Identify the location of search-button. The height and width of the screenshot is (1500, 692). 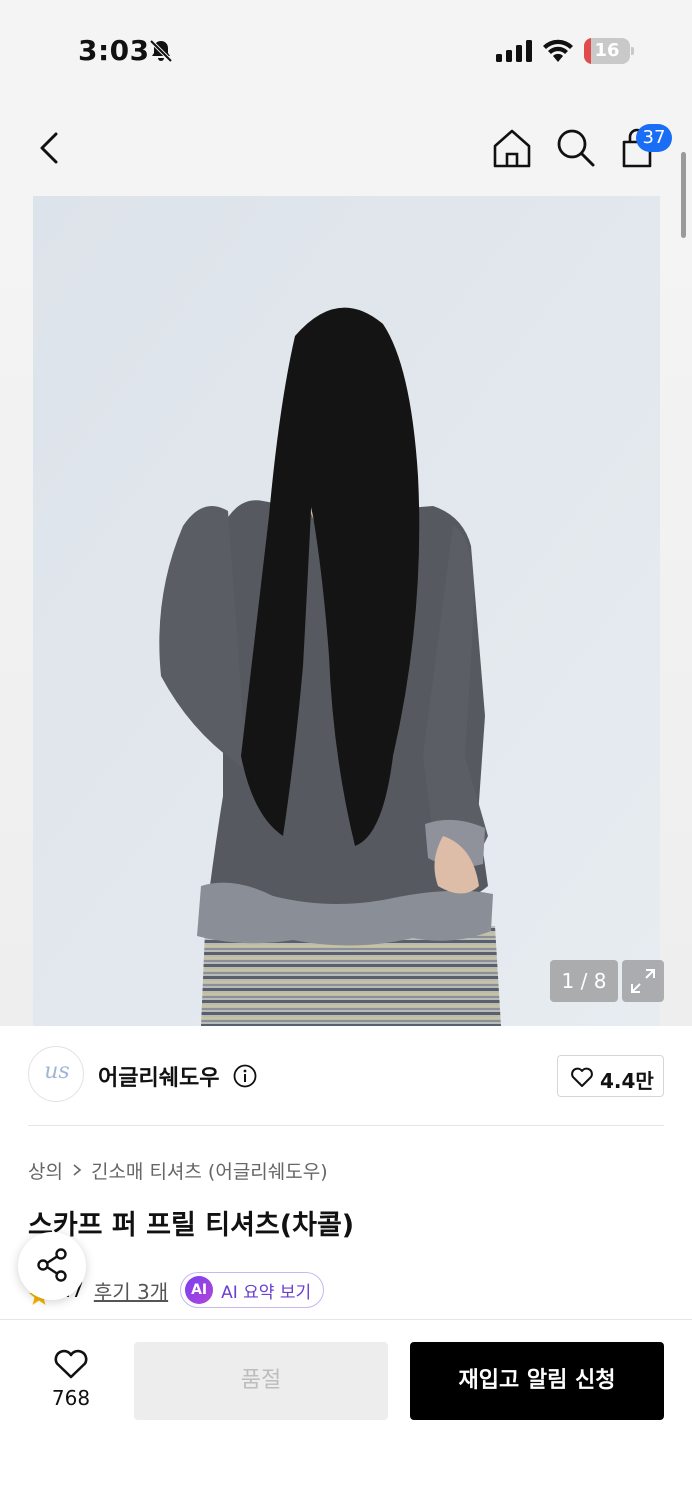
(576, 148).